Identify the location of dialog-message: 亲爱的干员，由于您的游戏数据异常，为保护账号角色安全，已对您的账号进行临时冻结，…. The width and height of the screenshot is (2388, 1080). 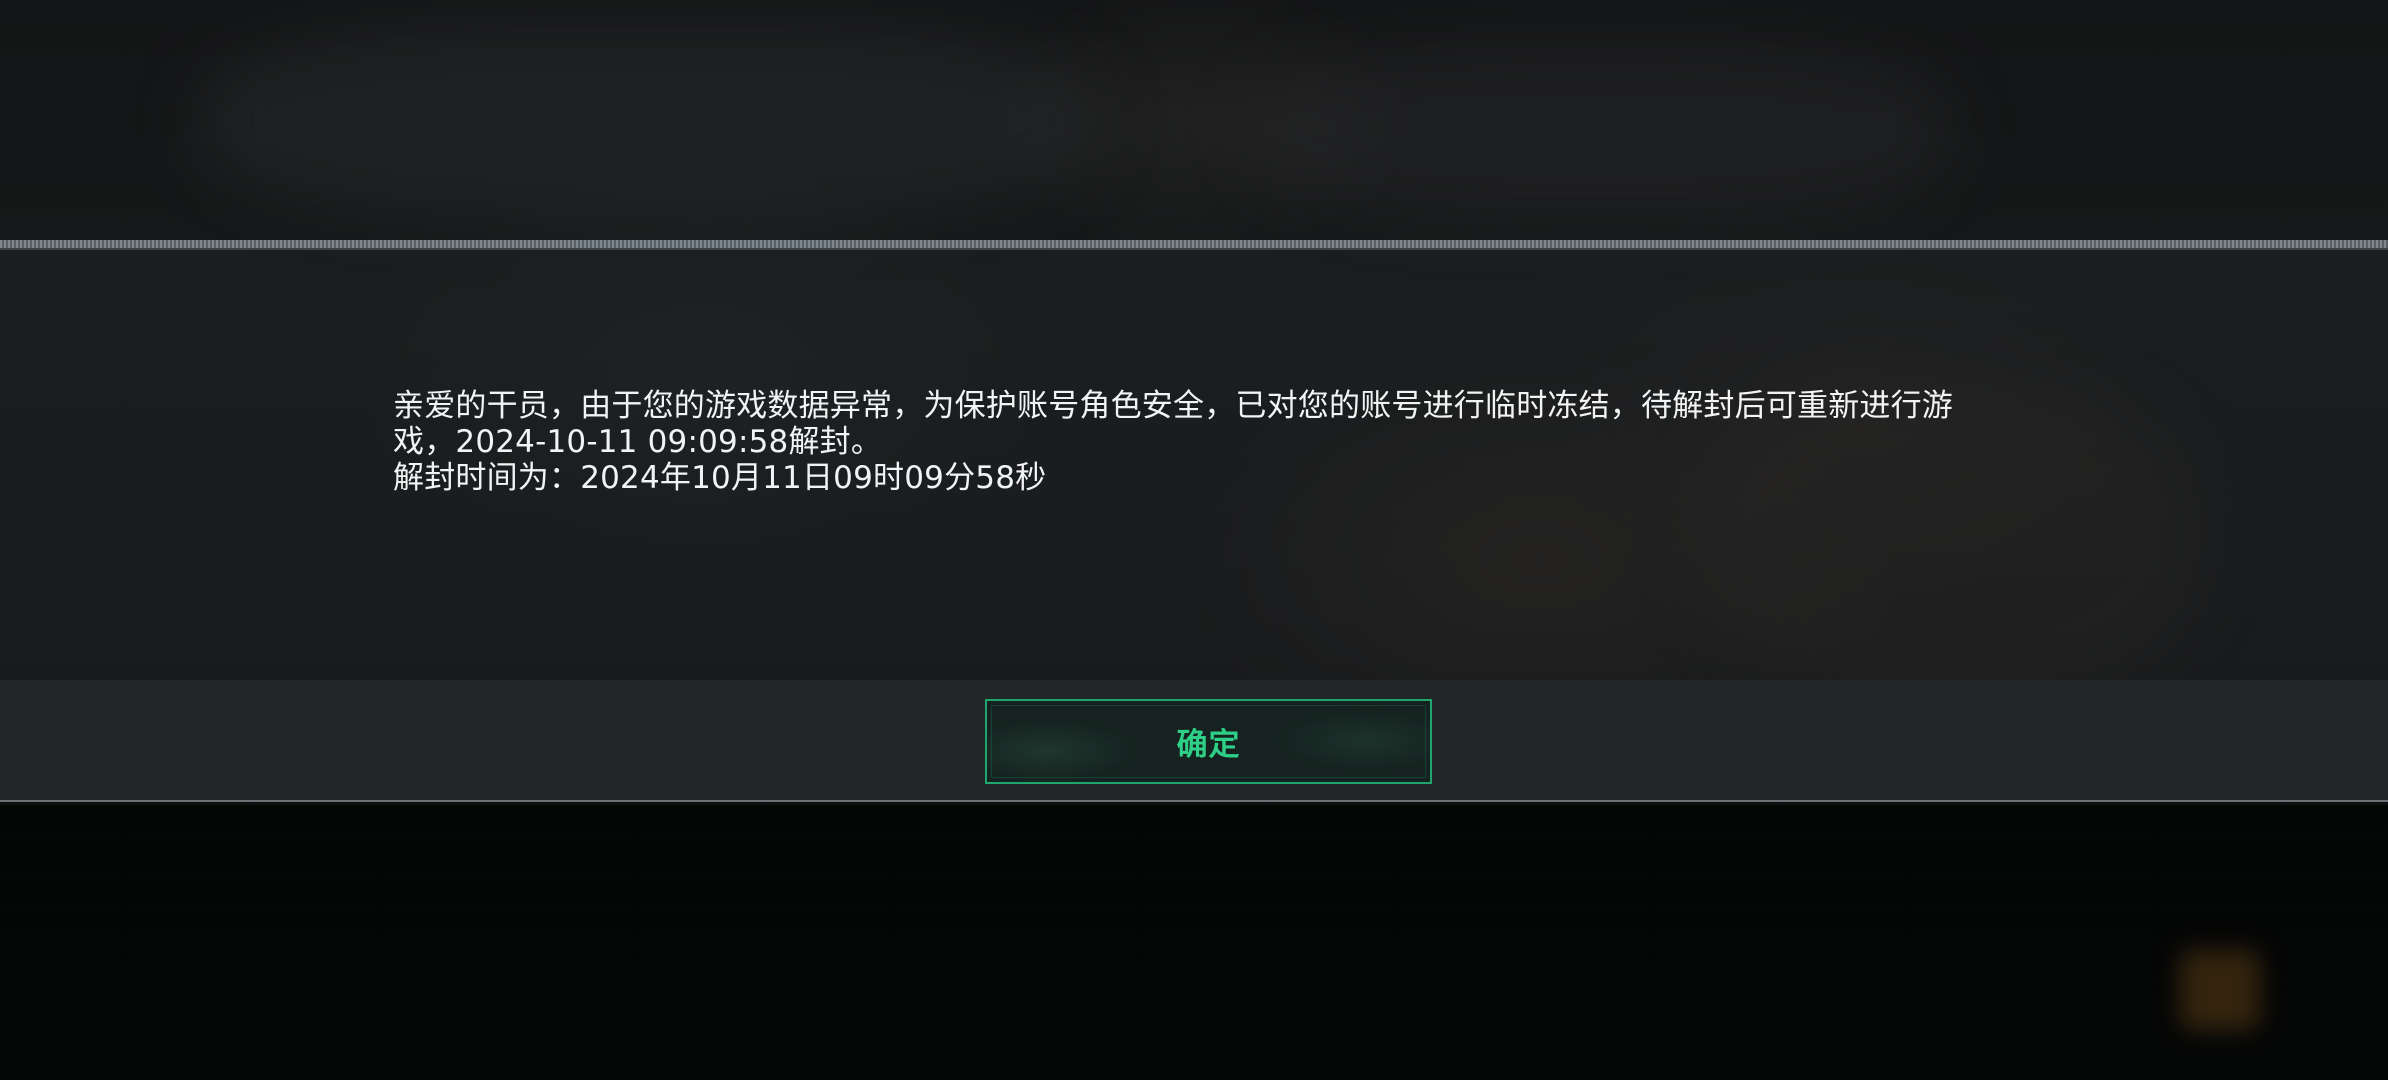
(1203, 442).